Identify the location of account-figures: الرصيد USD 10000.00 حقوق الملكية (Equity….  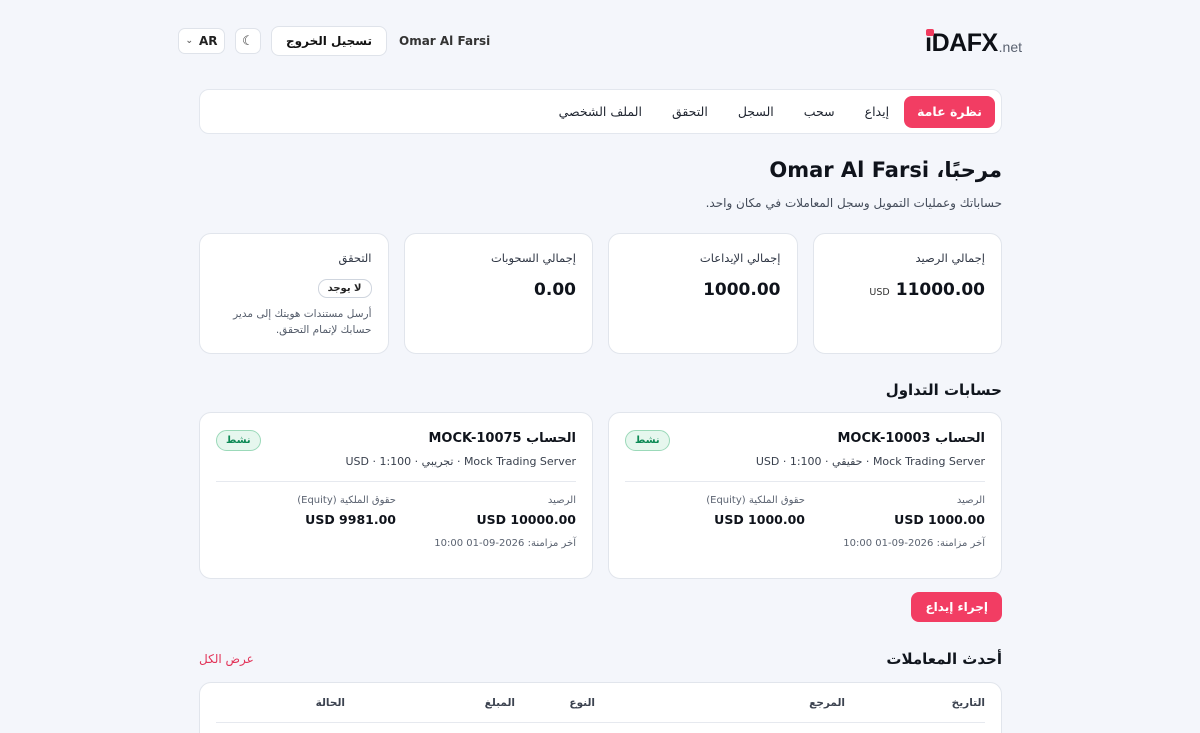
(396, 511).